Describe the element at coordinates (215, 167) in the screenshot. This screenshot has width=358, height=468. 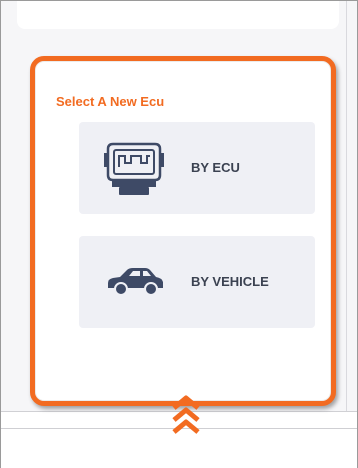
I see `by-ecu-label: BY ECU` at that location.